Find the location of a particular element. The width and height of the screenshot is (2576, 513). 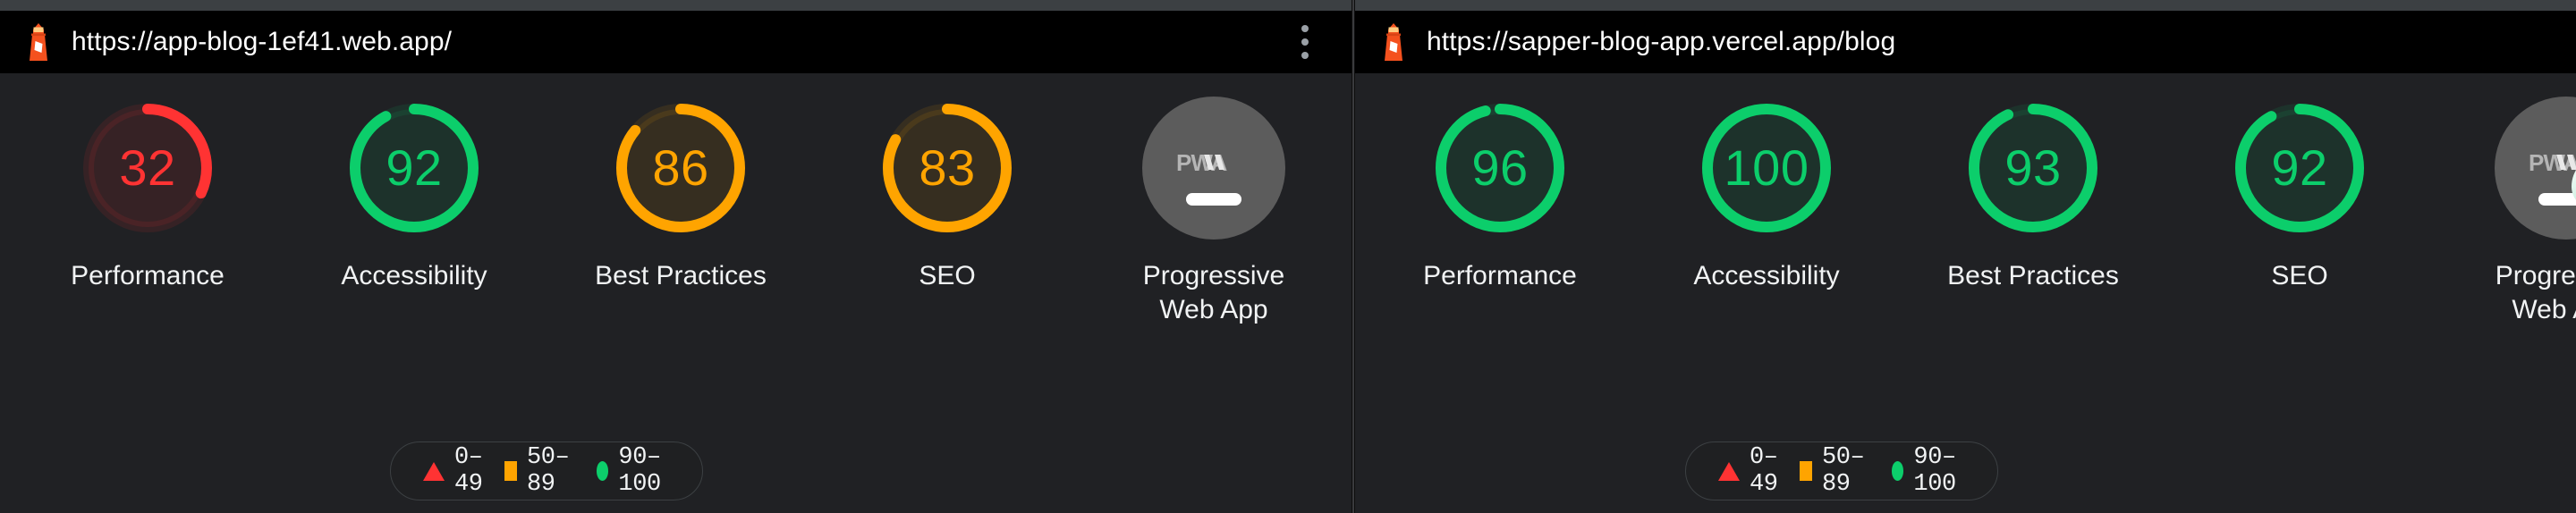

url-bar: https://app-blog-1ef41.web.app/ is located at coordinates (676, 42).